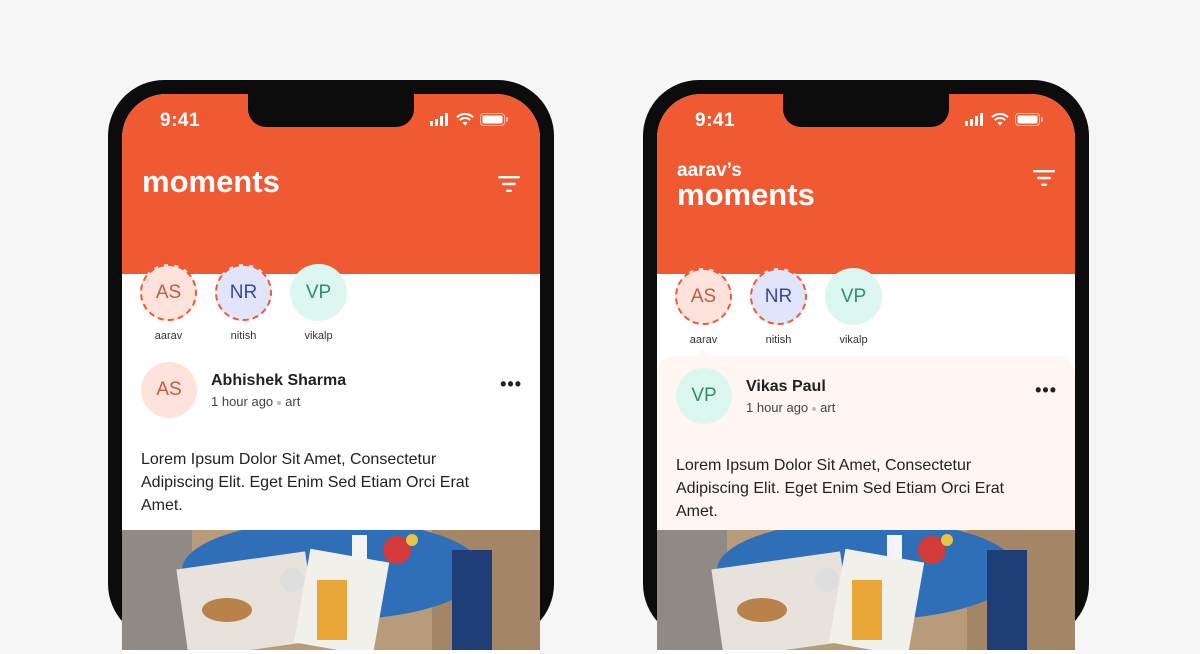  I want to click on post-author: Vikas Paul, so click(786, 387).